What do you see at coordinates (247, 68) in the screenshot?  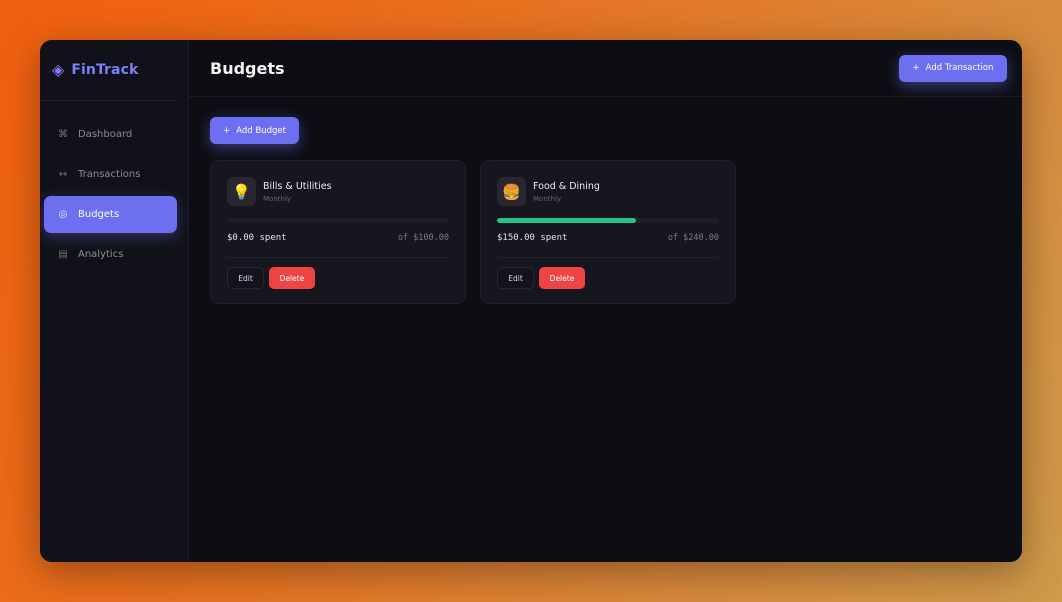 I see `page-title: Budgets` at bounding box center [247, 68].